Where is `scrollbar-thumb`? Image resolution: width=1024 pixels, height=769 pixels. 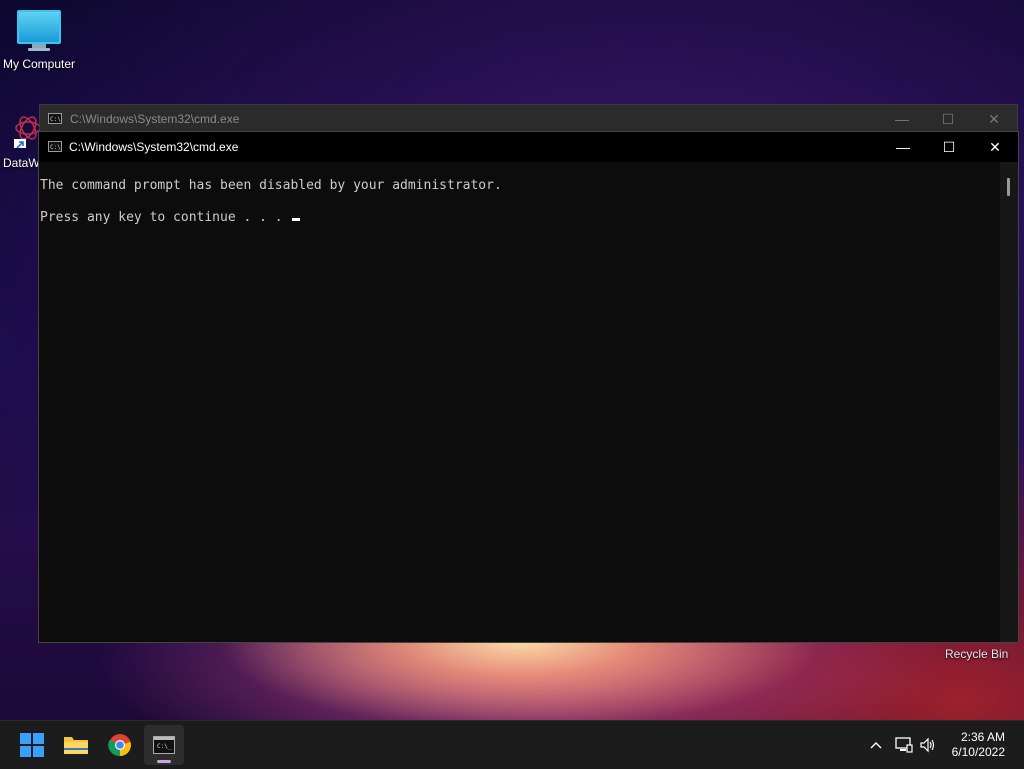
scrollbar-thumb is located at coordinates (1008, 187).